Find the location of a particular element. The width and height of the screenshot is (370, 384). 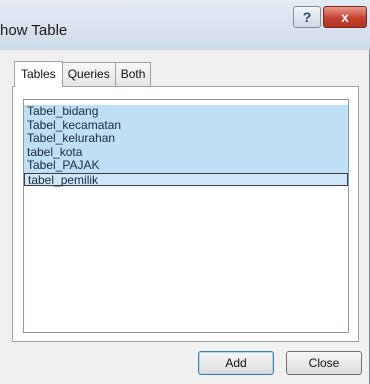

title-bar: how Table ? x is located at coordinates (185, 25).